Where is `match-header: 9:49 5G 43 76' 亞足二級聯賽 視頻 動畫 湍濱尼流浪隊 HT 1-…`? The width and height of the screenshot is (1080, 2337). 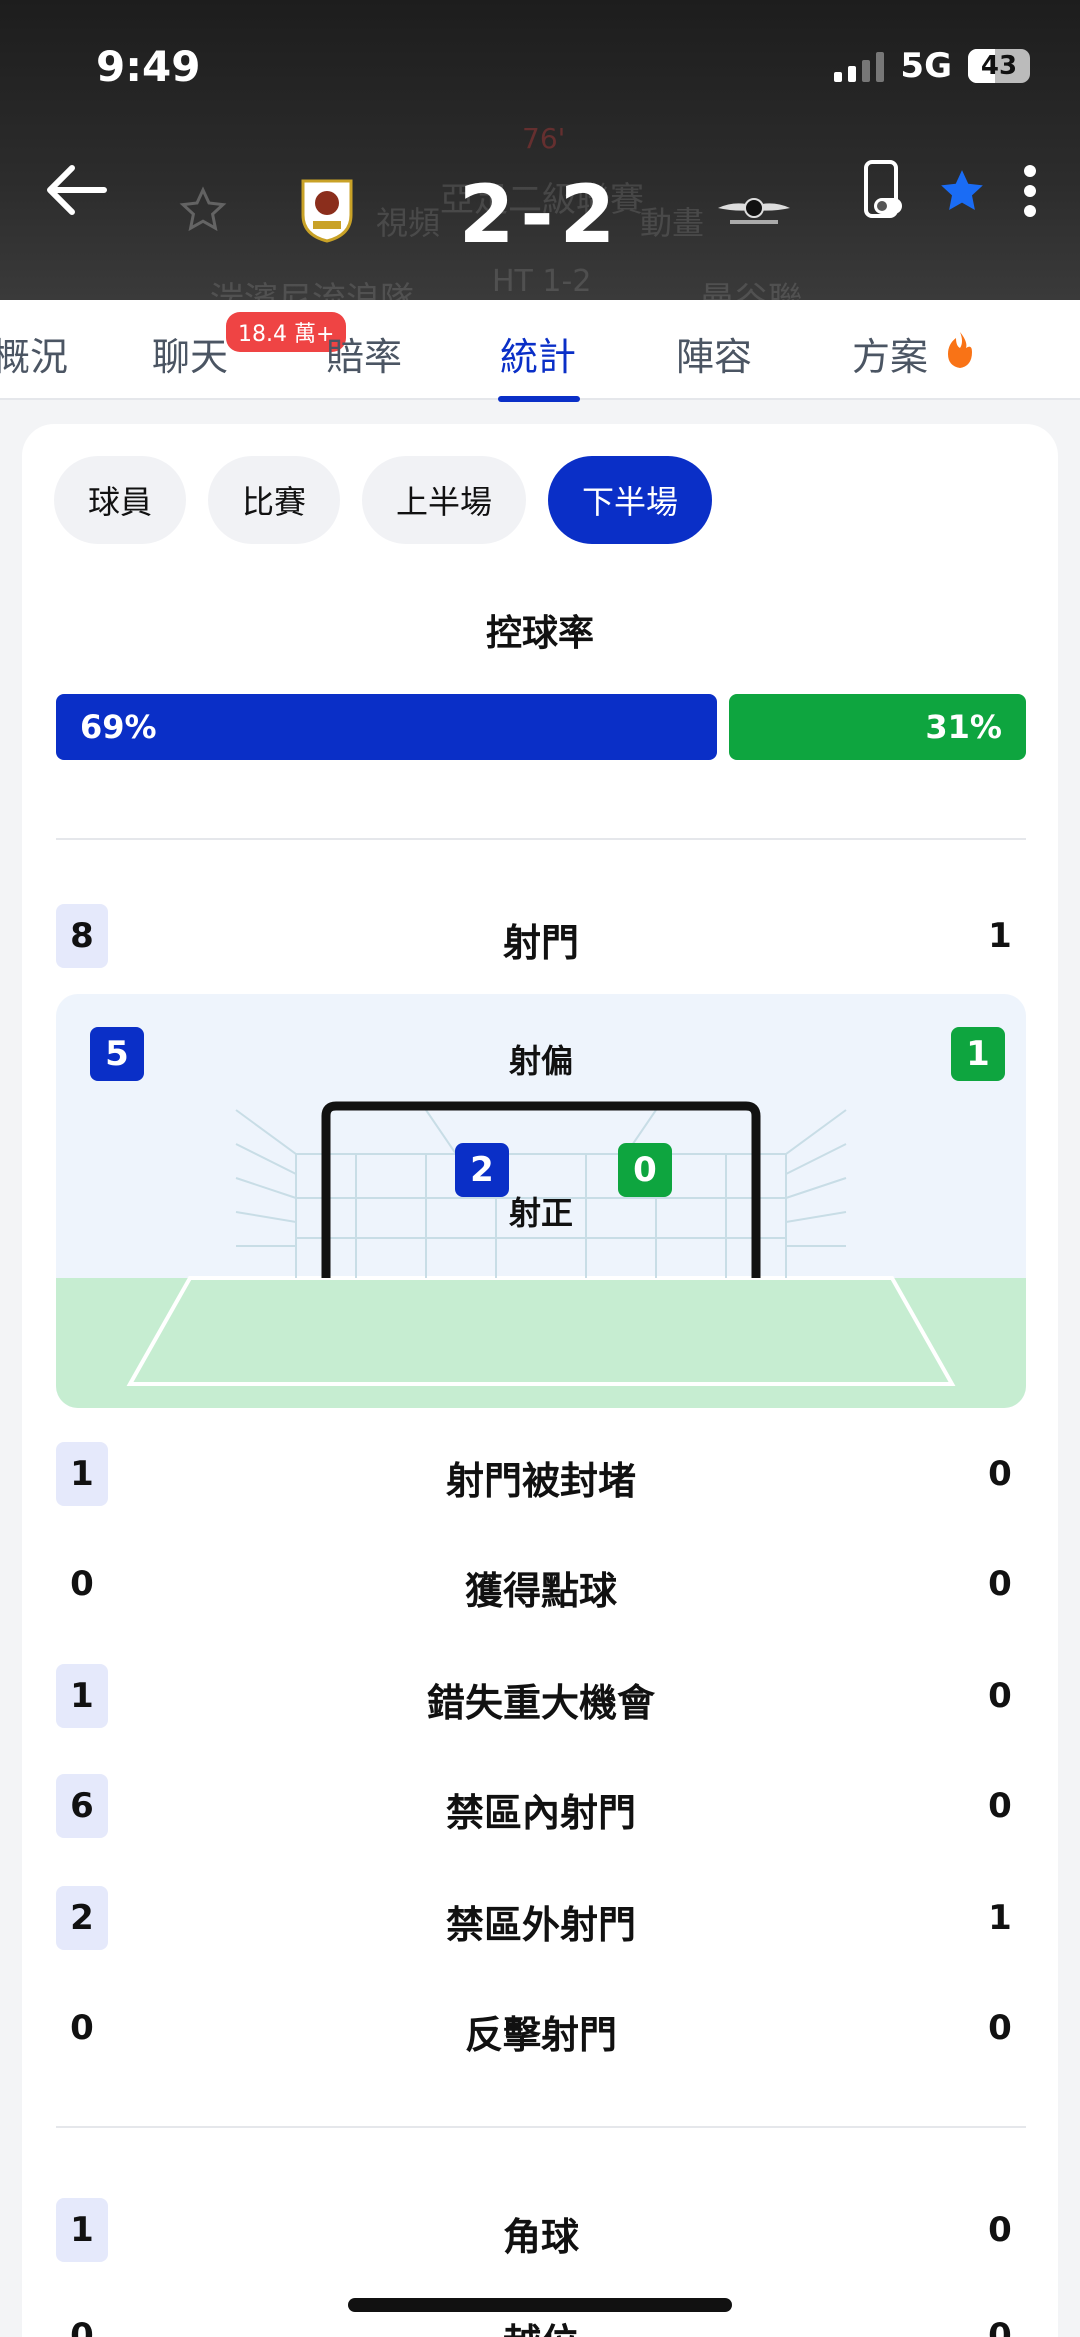
match-header: 9:49 5G 43 76' 亞足二級聯賽 視頻 動畫 湍濱尼流浪隊 HT 1-… is located at coordinates (540, 150).